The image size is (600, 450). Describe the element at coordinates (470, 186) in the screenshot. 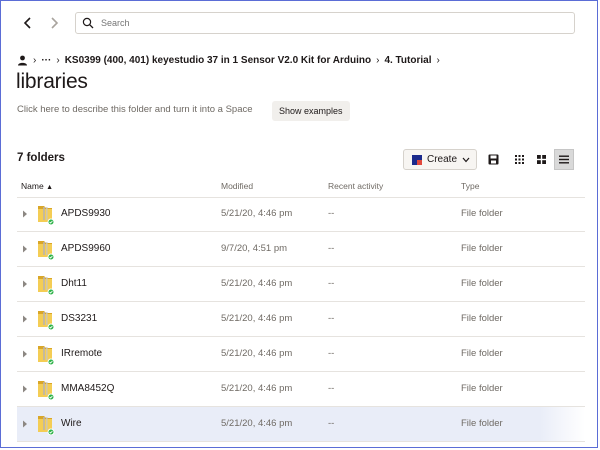

I see `column-header-type: Type` at that location.